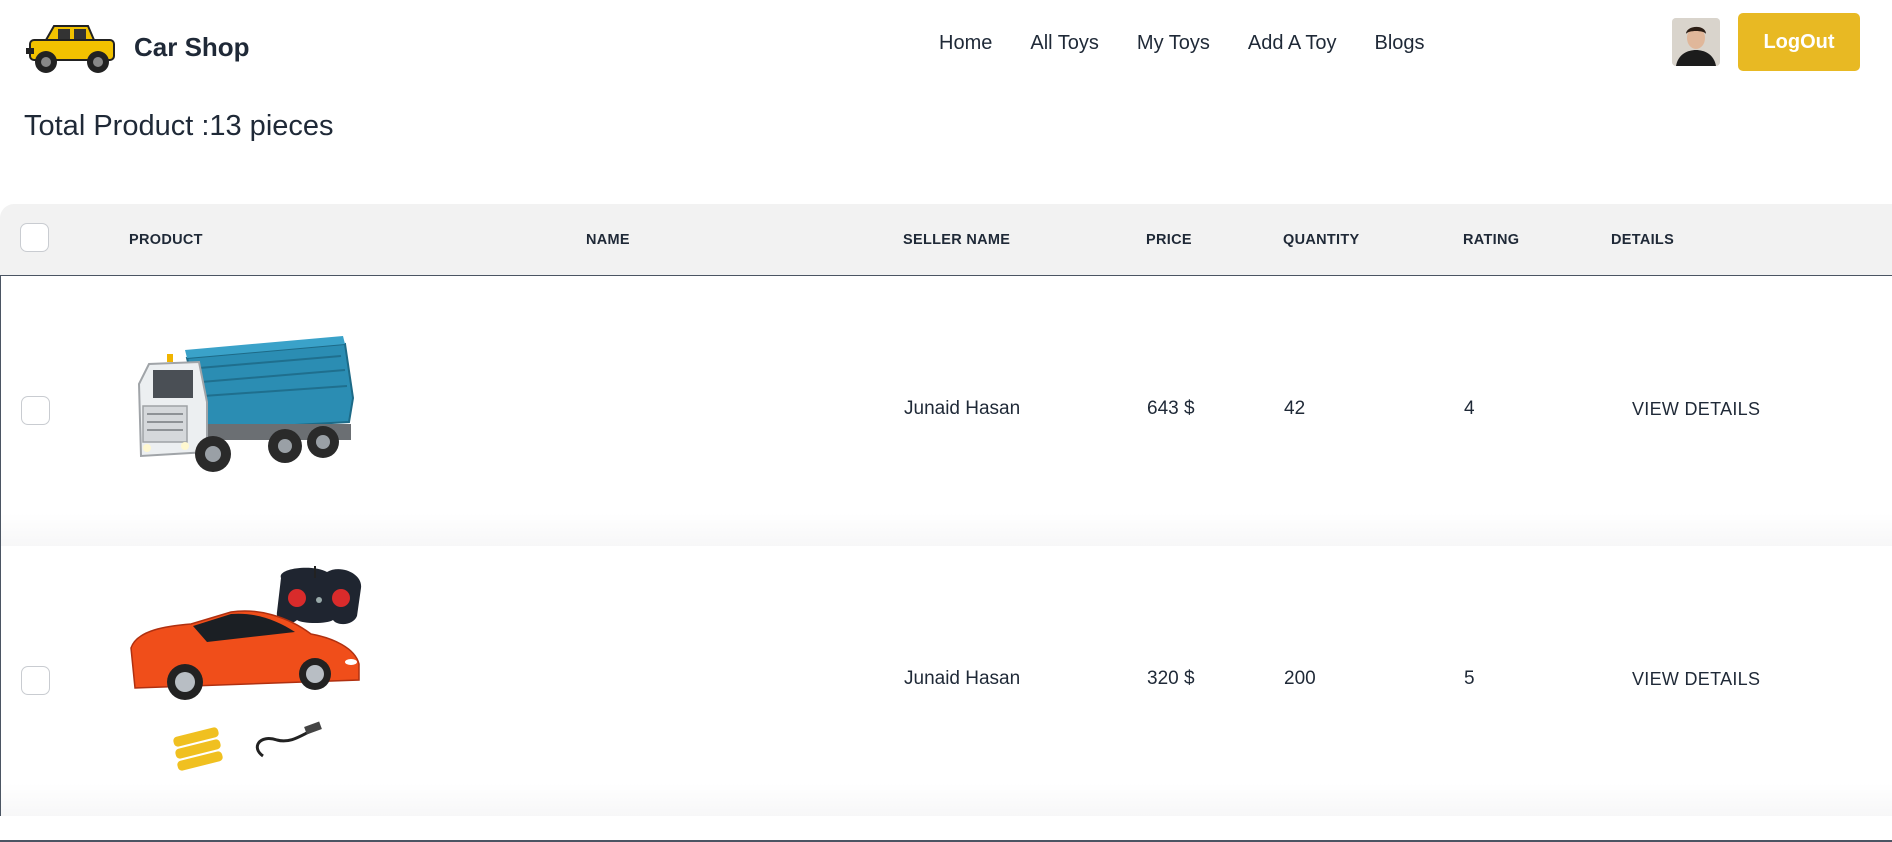 The image size is (1892, 842). What do you see at coordinates (1491, 240) in the screenshot?
I see `header-rating: RATING` at bounding box center [1491, 240].